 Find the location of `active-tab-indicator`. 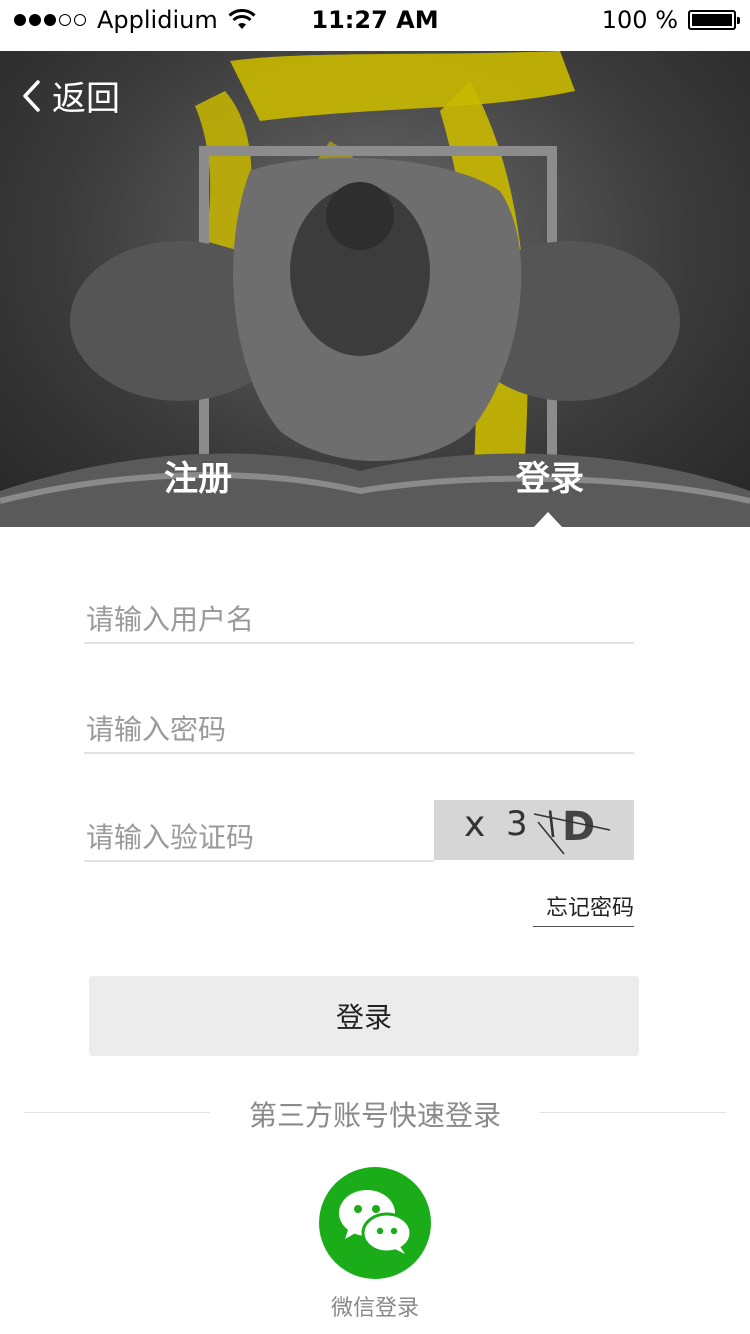

active-tab-indicator is located at coordinates (548, 519).